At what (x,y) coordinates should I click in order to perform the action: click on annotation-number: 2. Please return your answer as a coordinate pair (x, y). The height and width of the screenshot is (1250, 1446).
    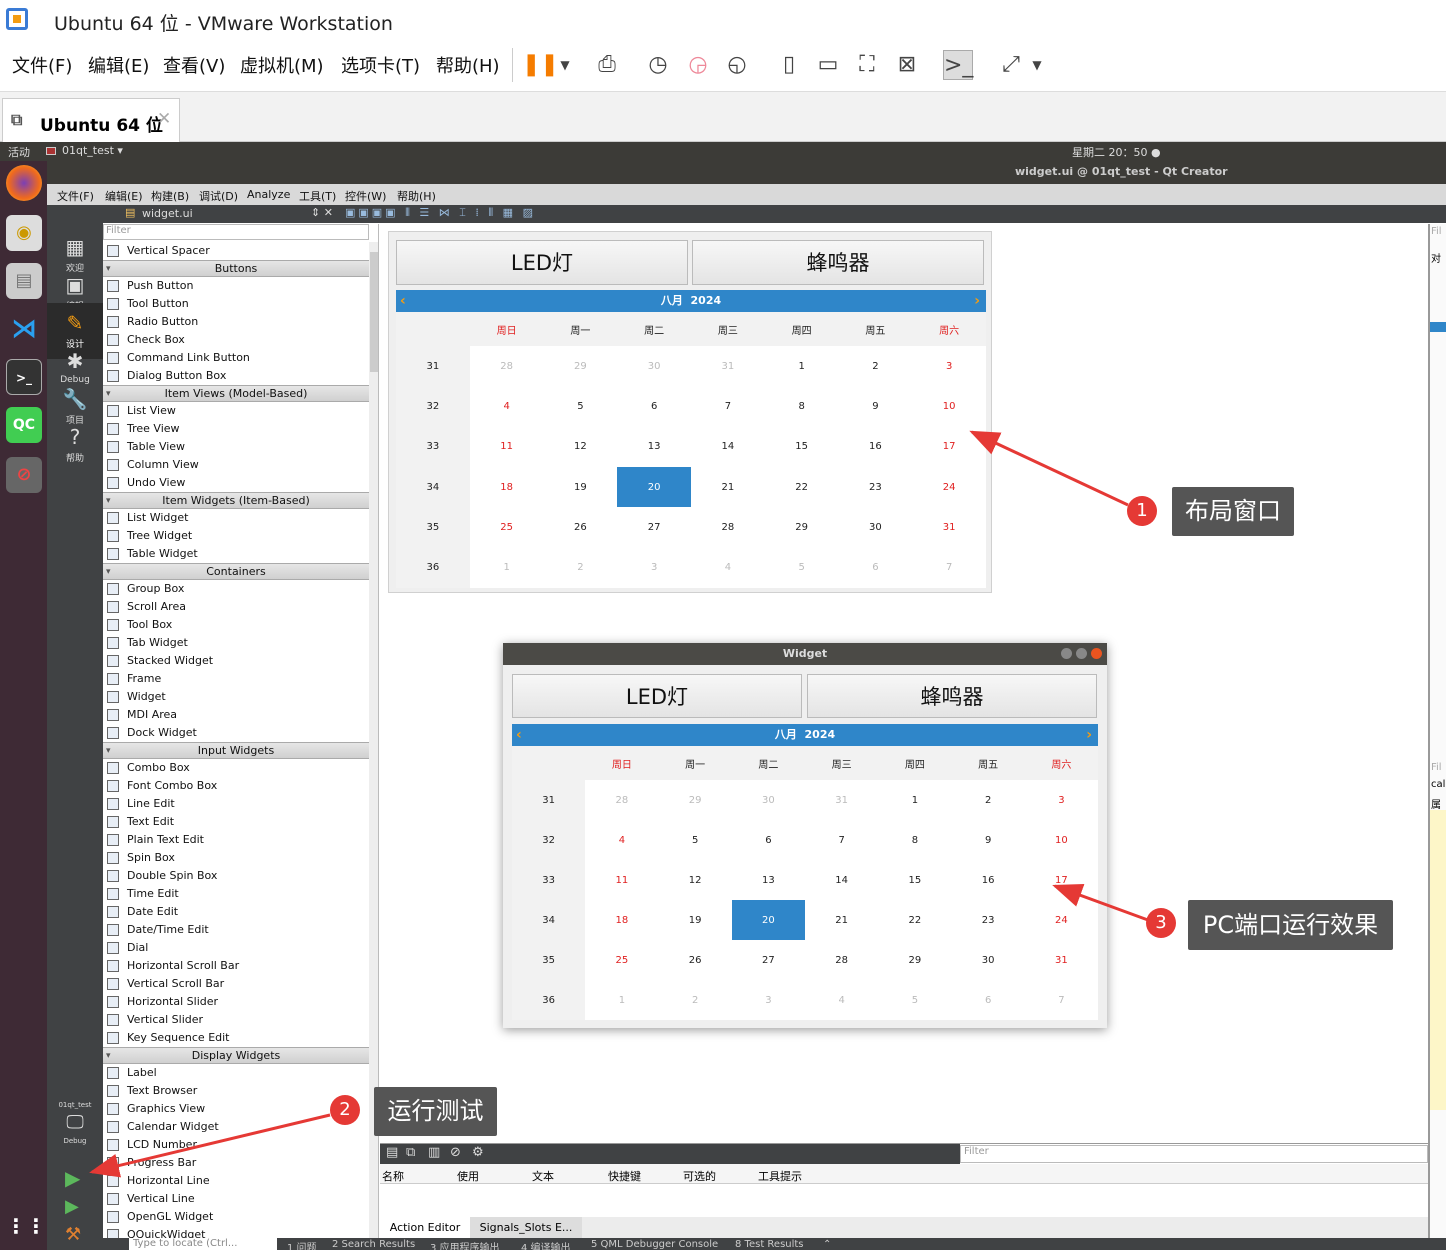
    Looking at the image, I should click on (345, 1110).